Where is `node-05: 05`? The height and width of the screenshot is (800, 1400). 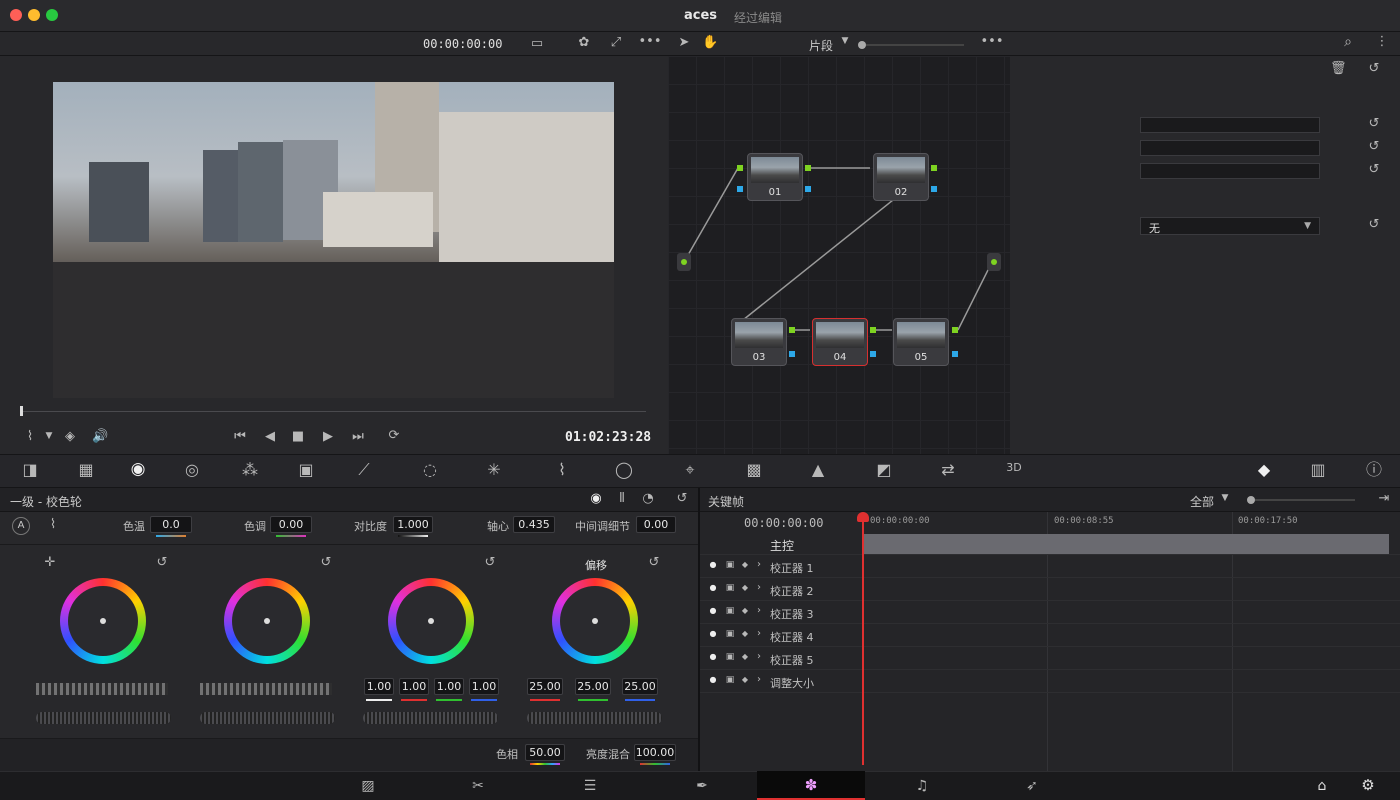
node-05: 05 is located at coordinates (921, 342).